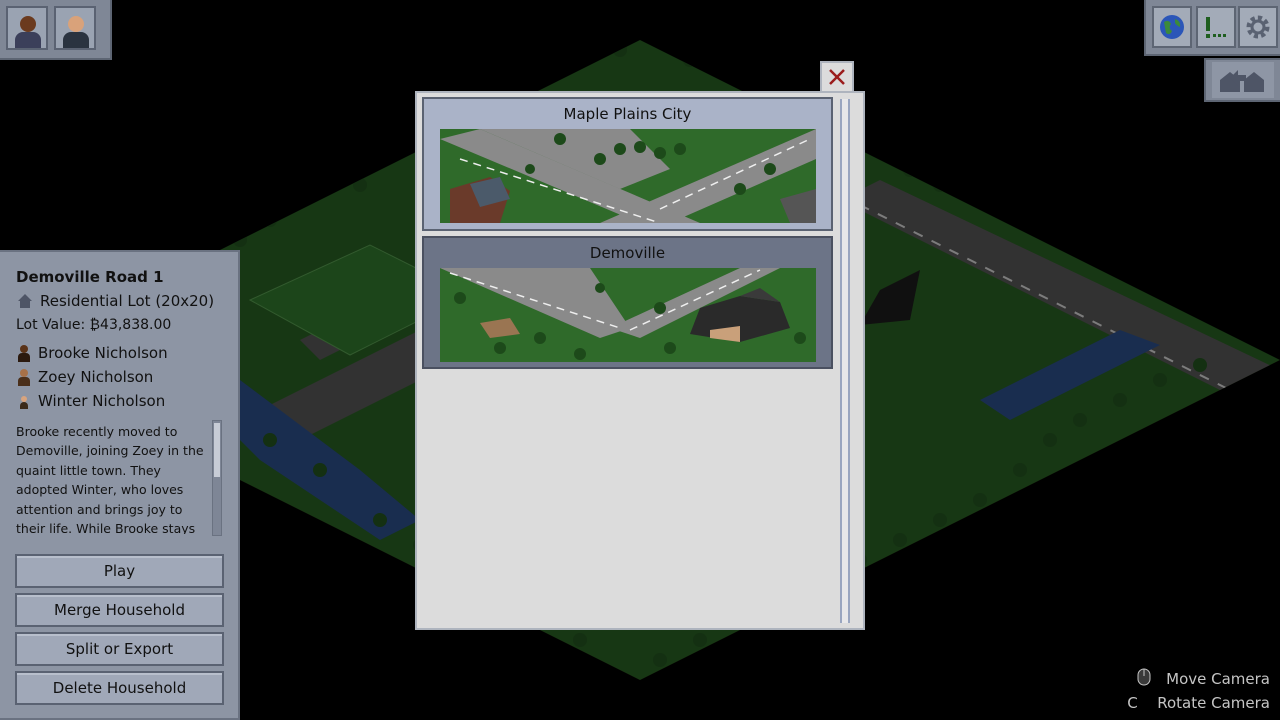 This screenshot has height=720, width=1280. I want to click on play-button: Play, so click(119, 571).